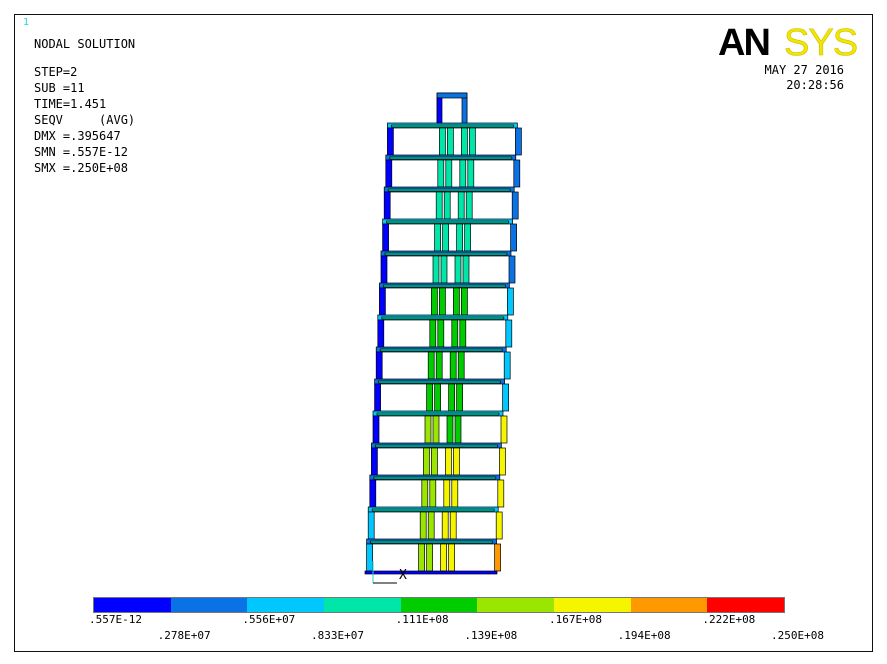  I want to click on legend-label: .222E+08, so click(729, 619).